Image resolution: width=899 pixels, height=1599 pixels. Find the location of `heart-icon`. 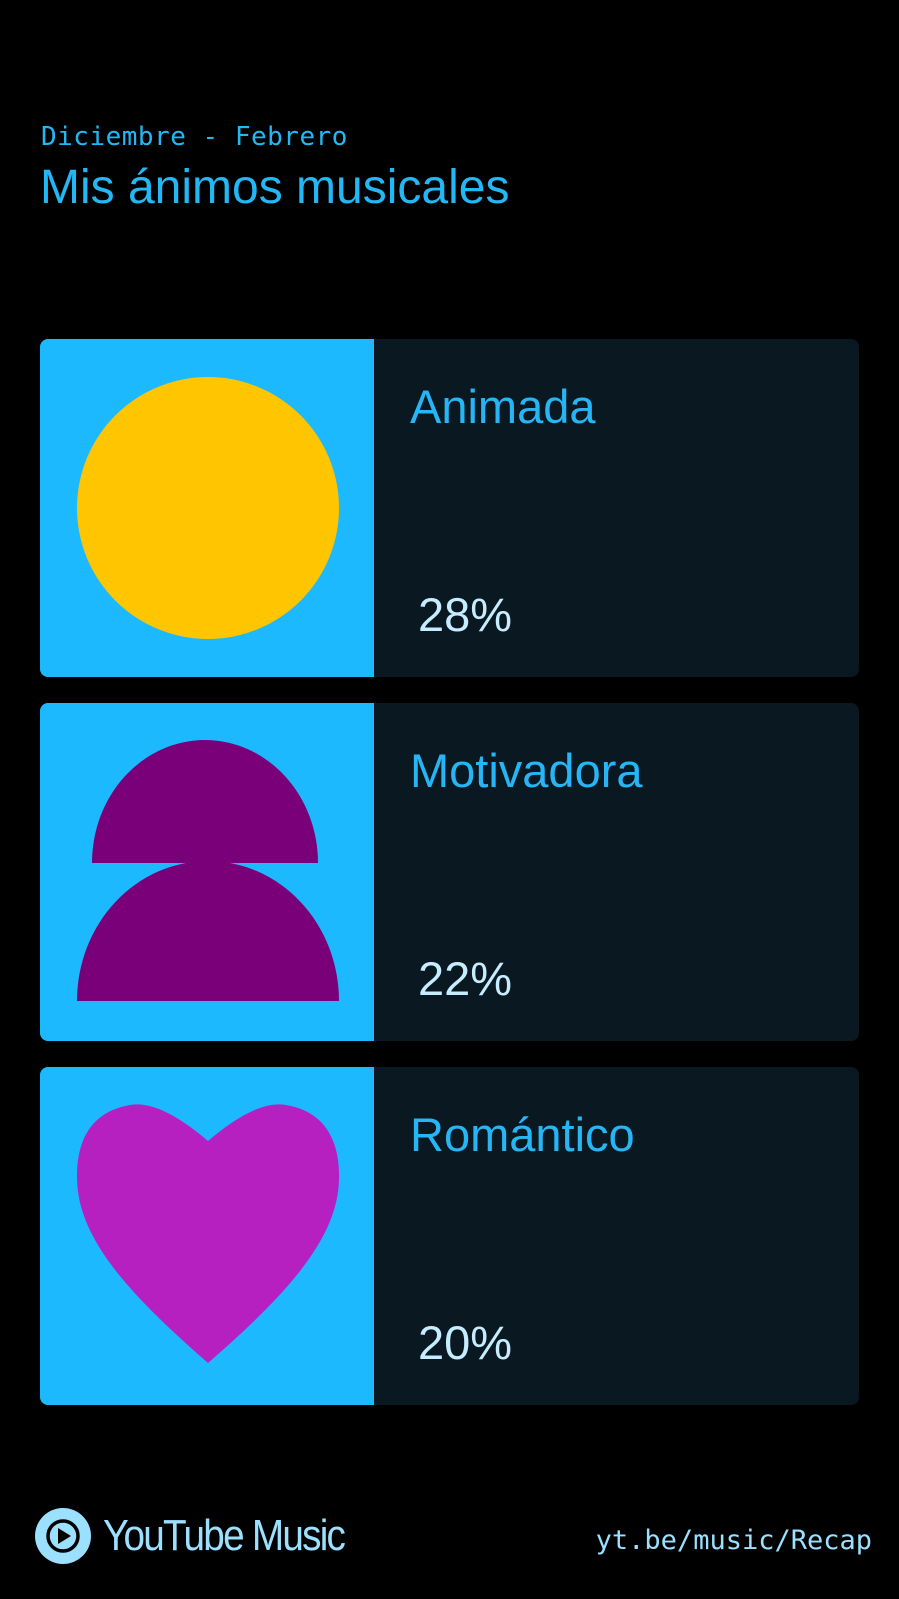

heart-icon is located at coordinates (208, 1233).